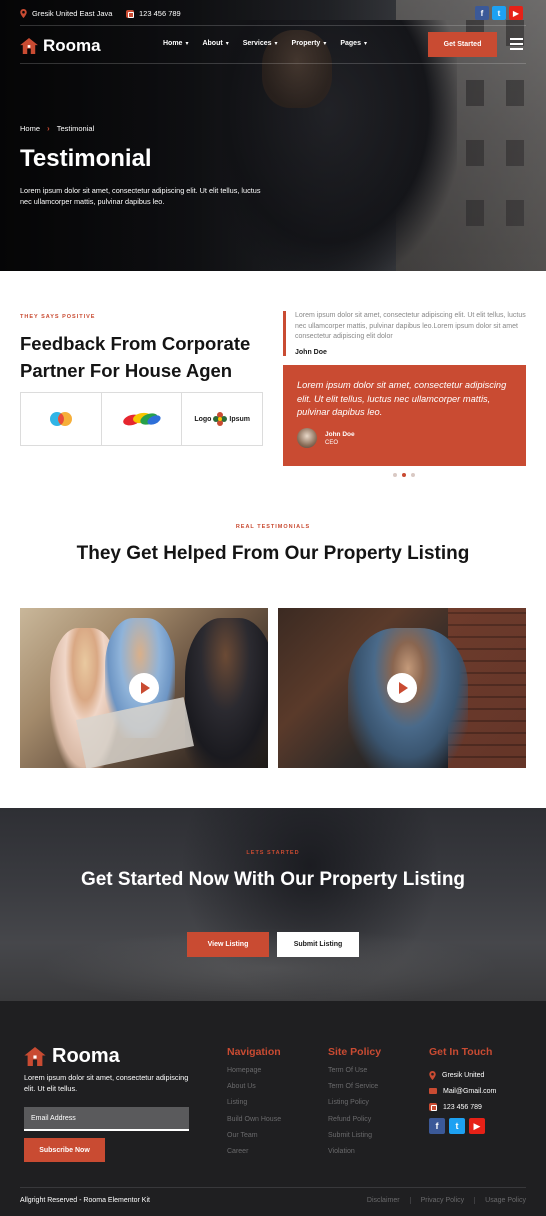 The image size is (546, 1216). Describe the element at coordinates (433, 1091) in the screenshot. I see `mail-icon` at that location.